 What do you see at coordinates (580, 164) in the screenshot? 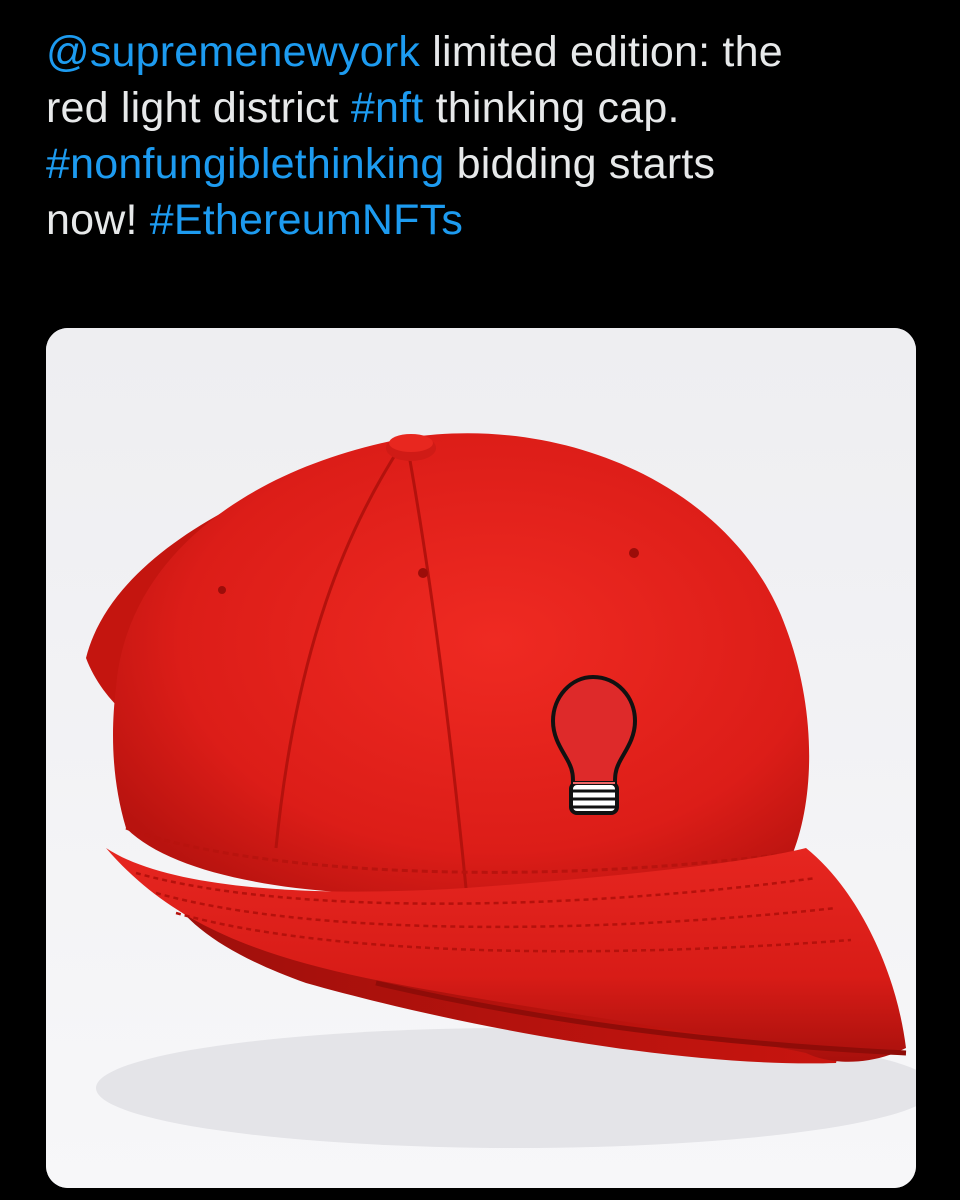
I see `tweet-text-segment: bidding starts` at bounding box center [580, 164].